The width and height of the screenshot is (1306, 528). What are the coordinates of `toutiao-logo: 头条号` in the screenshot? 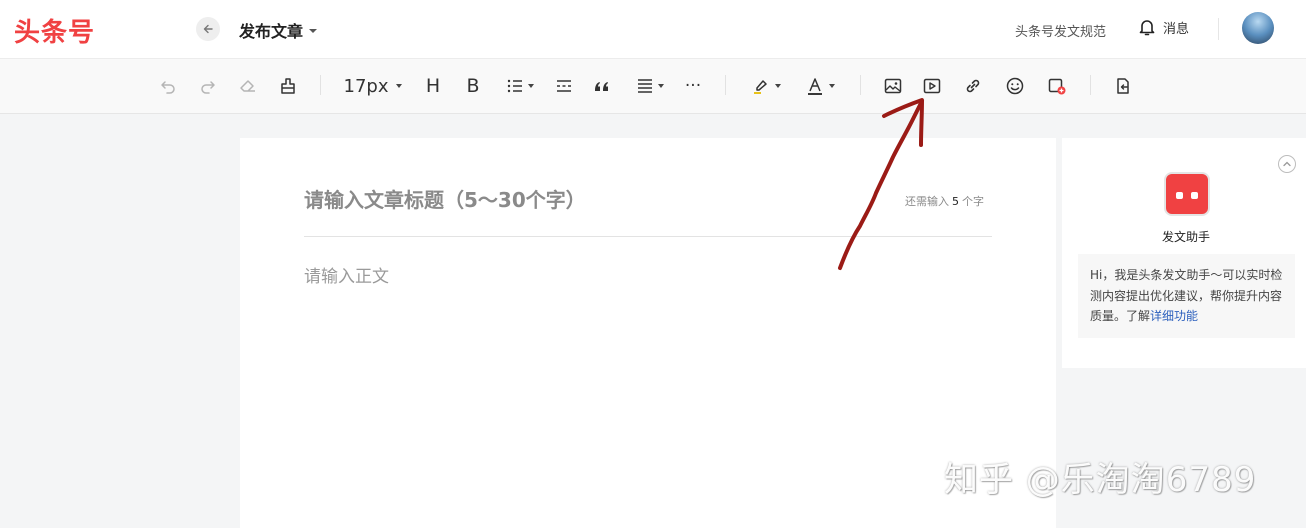 It's located at (54, 30).